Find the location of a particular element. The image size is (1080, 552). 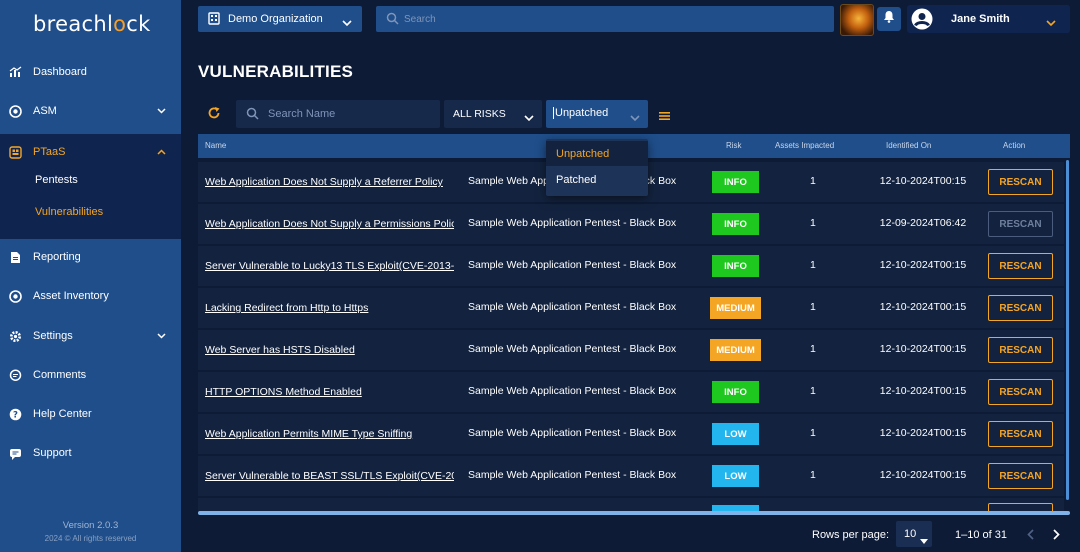

previous-page-button is located at coordinates (1030, 534).